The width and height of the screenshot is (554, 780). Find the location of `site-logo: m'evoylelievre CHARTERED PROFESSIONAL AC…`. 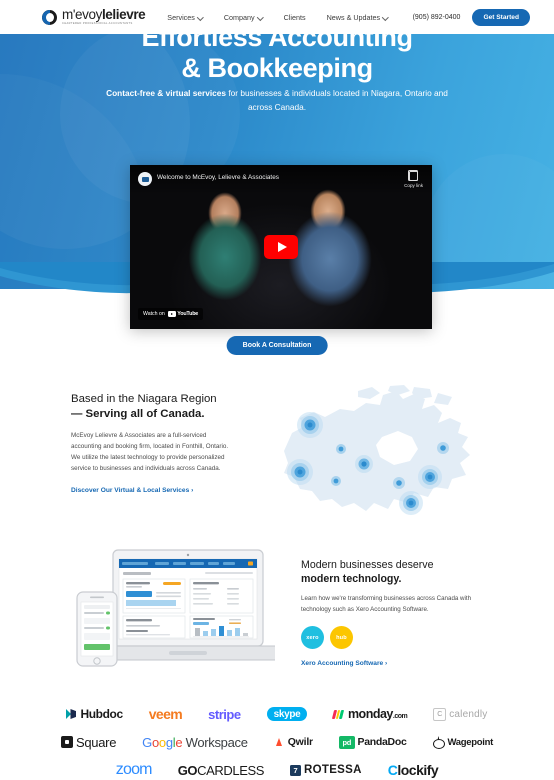

site-logo: m'evoylelievre CHARTERED PROFESSIONAL AC… is located at coordinates (94, 16).